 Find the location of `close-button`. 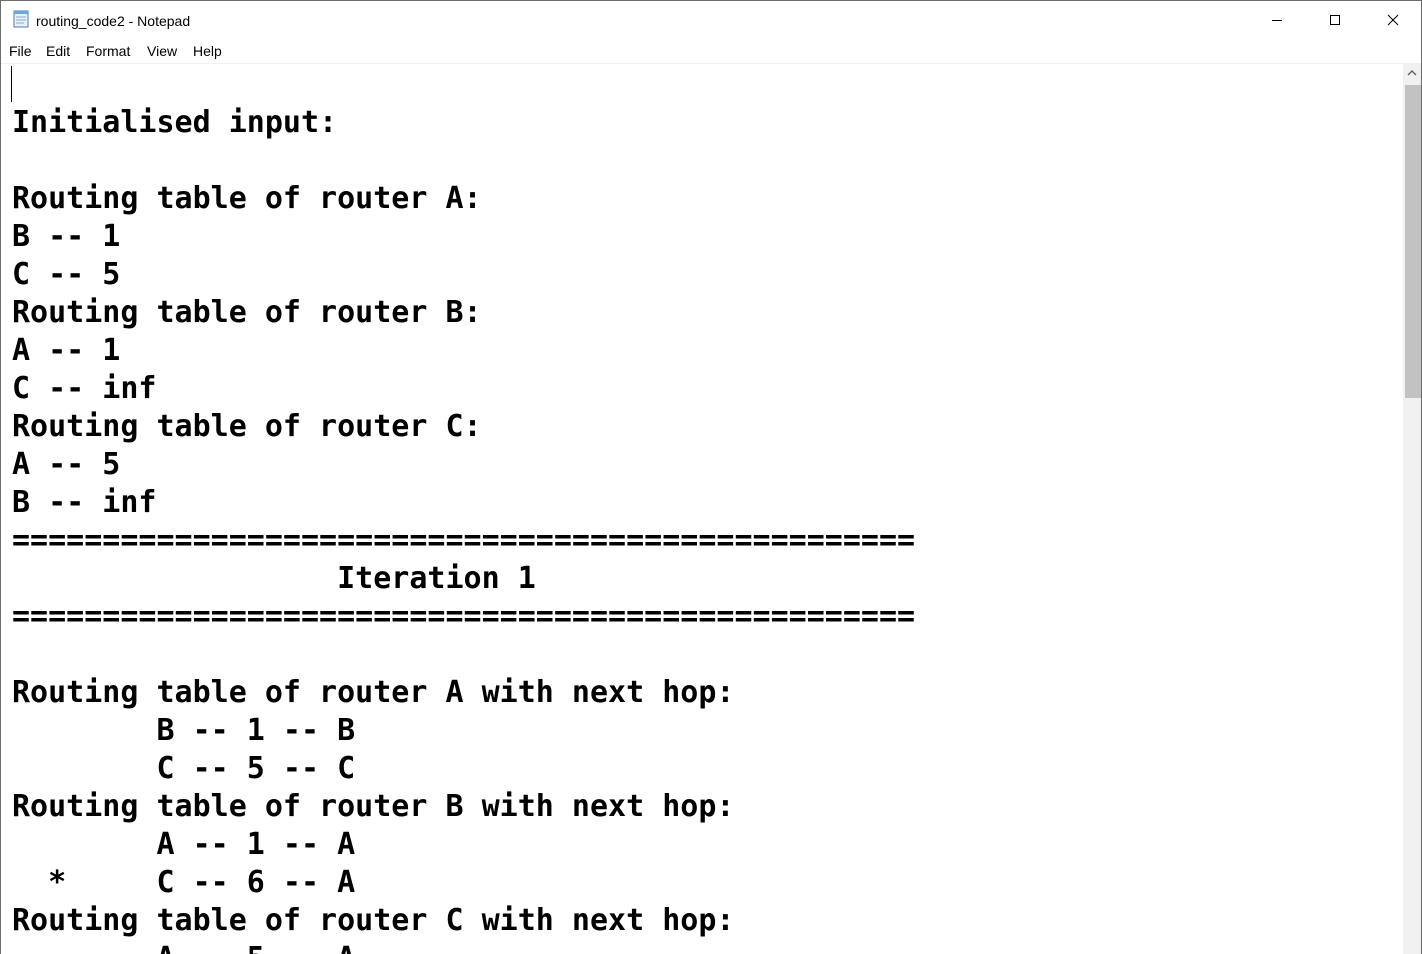

close-button is located at coordinates (1392, 20).